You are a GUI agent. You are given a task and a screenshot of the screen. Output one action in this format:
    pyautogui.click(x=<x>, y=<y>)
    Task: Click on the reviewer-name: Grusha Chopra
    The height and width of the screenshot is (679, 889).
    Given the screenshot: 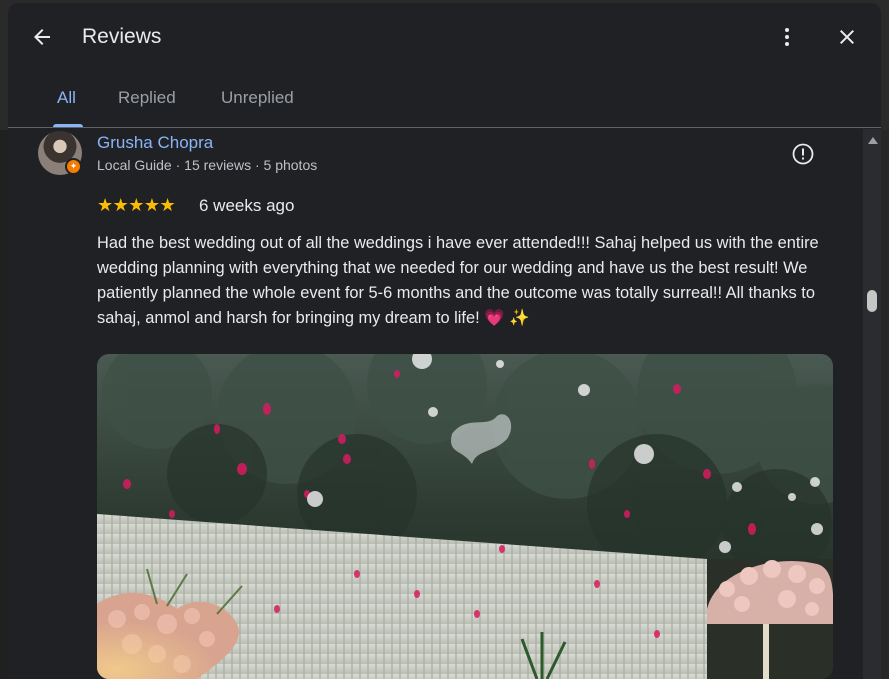 What is the action you would take?
    pyautogui.click(x=155, y=143)
    